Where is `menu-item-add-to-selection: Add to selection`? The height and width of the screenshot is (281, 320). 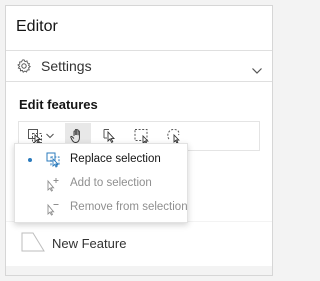 menu-item-add-to-selection: Add to selection is located at coordinates (101, 184).